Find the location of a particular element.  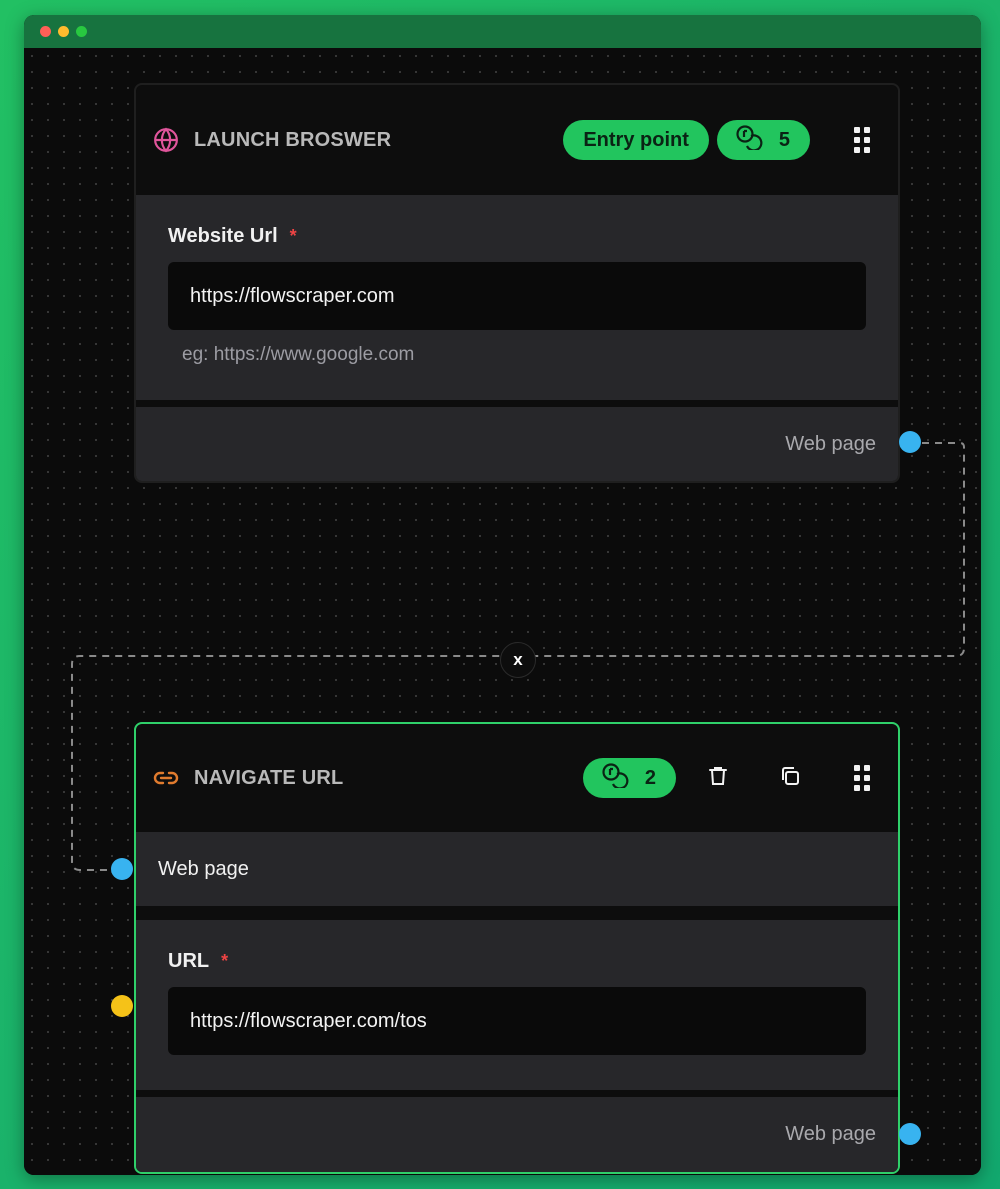

node-header: LAUNCH BROSWER Entry point 5 is located at coordinates (517, 140).